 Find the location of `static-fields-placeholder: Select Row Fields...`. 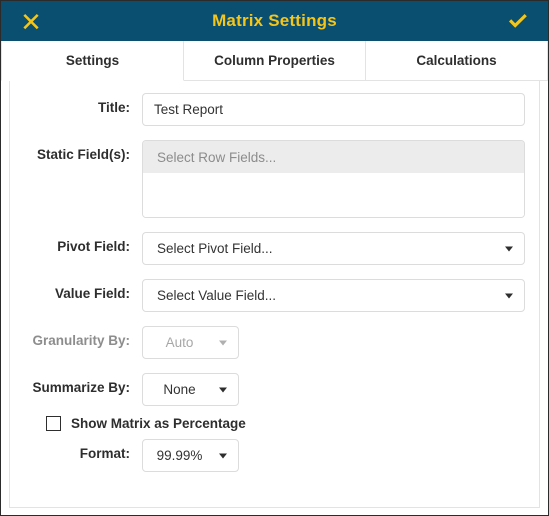

static-fields-placeholder: Select Row Fields... is located at coordinates (333, 157).